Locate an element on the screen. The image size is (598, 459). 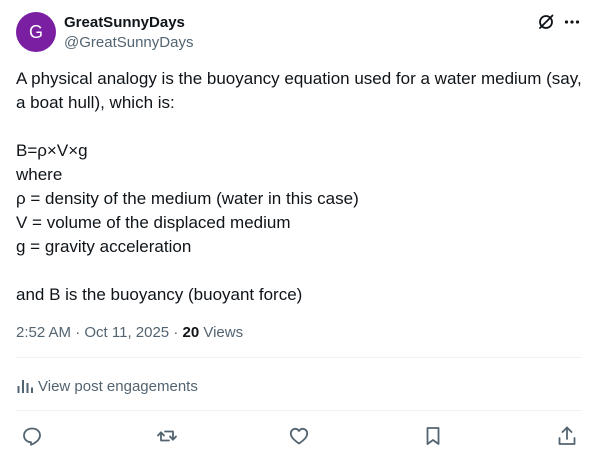
like-icon is located at coordinates (299, 436).